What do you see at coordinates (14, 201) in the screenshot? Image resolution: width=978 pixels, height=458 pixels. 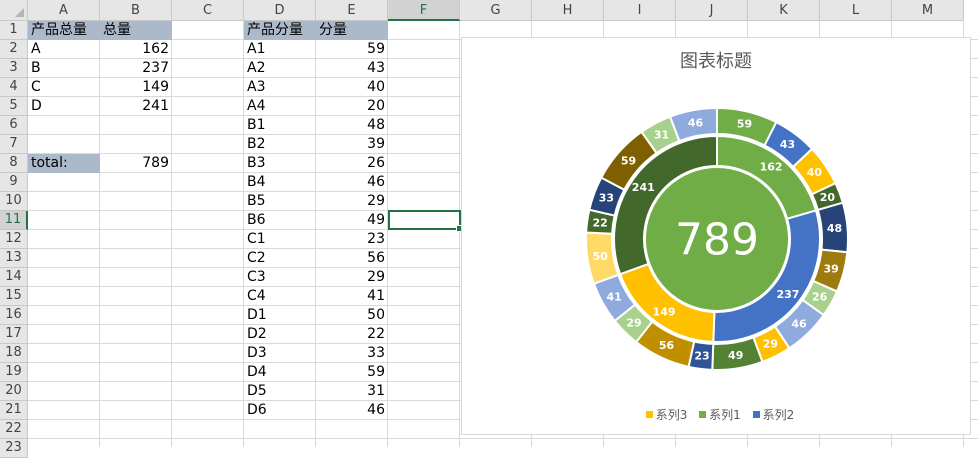 I see `row-header-10: 10` at bounding box center [14, 201].